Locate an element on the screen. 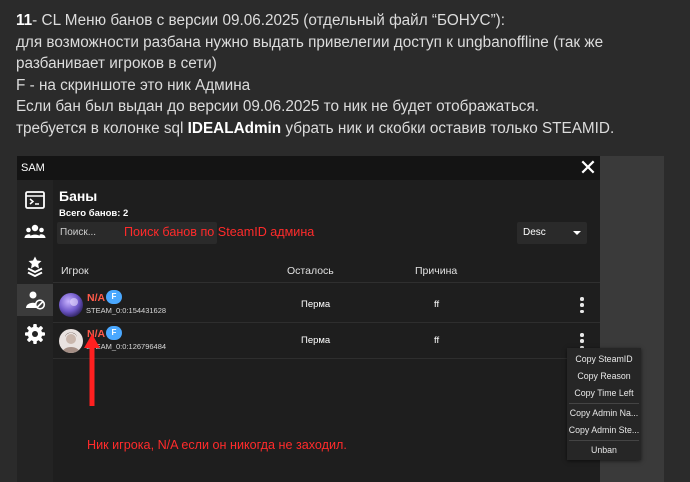 This screenshot has height=482, width=690. column-reason: Причина is located at coordinates (436, 271).